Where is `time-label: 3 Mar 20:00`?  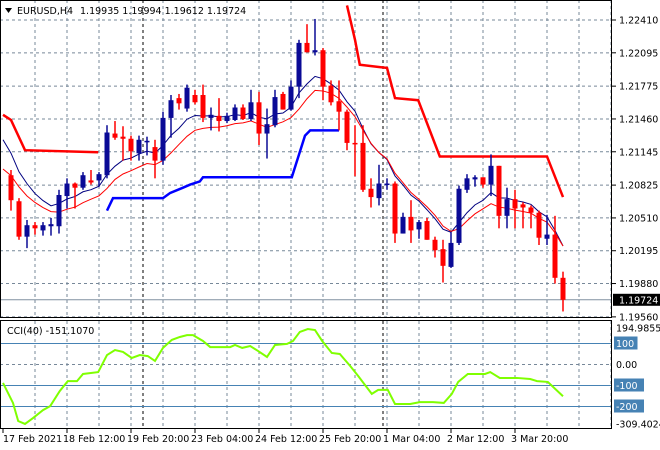 time-label: 3 Mar 20:00 is located at coordinates (539, 439).